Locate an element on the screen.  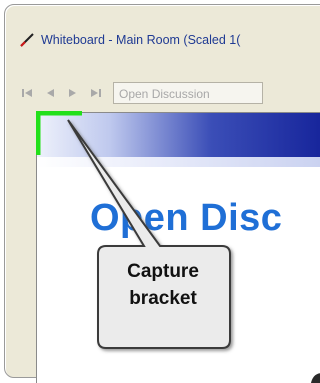
callout-label: Capture bracket is located at coordinates (163, 285).